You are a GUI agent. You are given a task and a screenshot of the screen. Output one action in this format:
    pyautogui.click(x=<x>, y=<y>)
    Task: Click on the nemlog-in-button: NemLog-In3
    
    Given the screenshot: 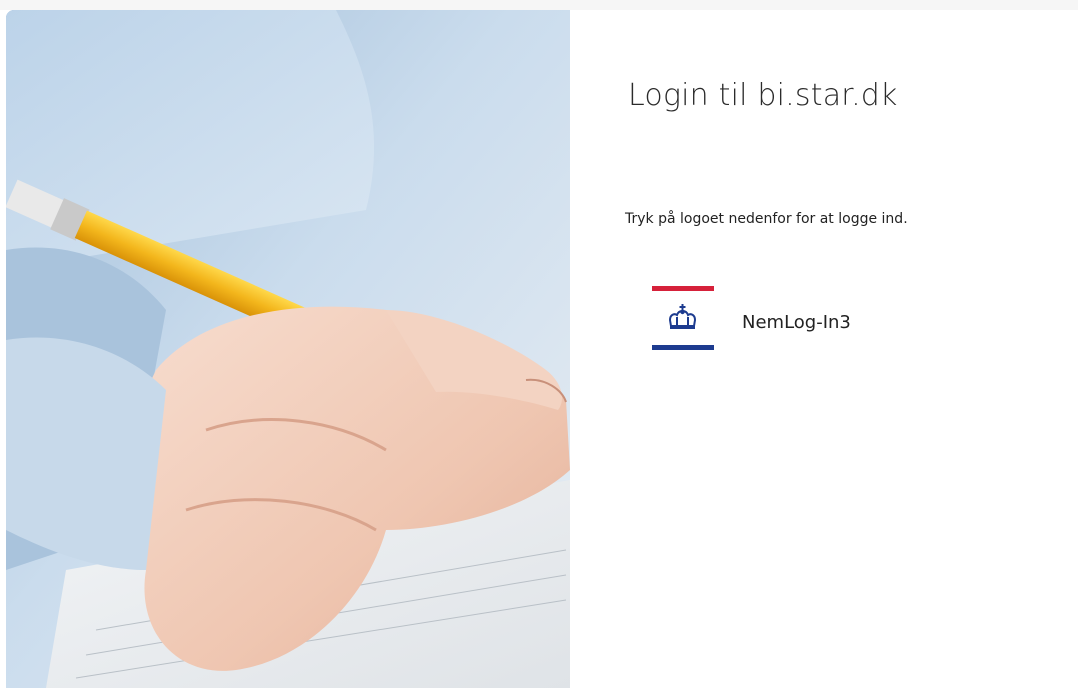 What is the action you would take?
    pyautogui.click(x=765, y=318)
    